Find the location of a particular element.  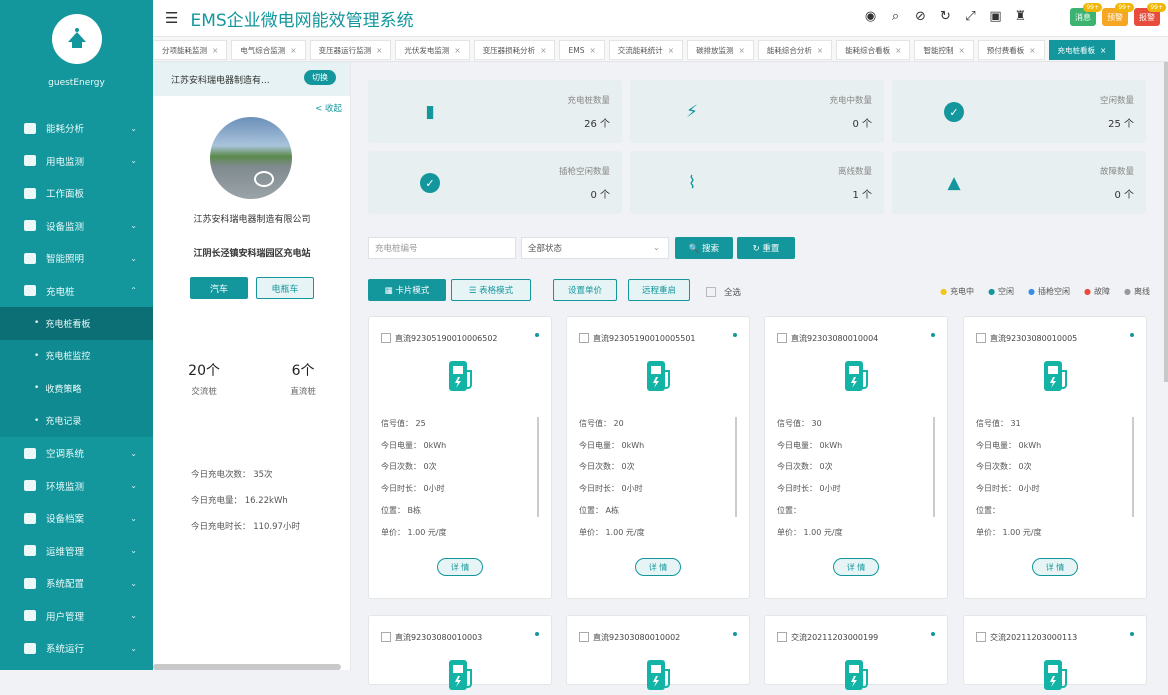

header-alert-button: 消息 99+ is located at coordinates (1086, 14).